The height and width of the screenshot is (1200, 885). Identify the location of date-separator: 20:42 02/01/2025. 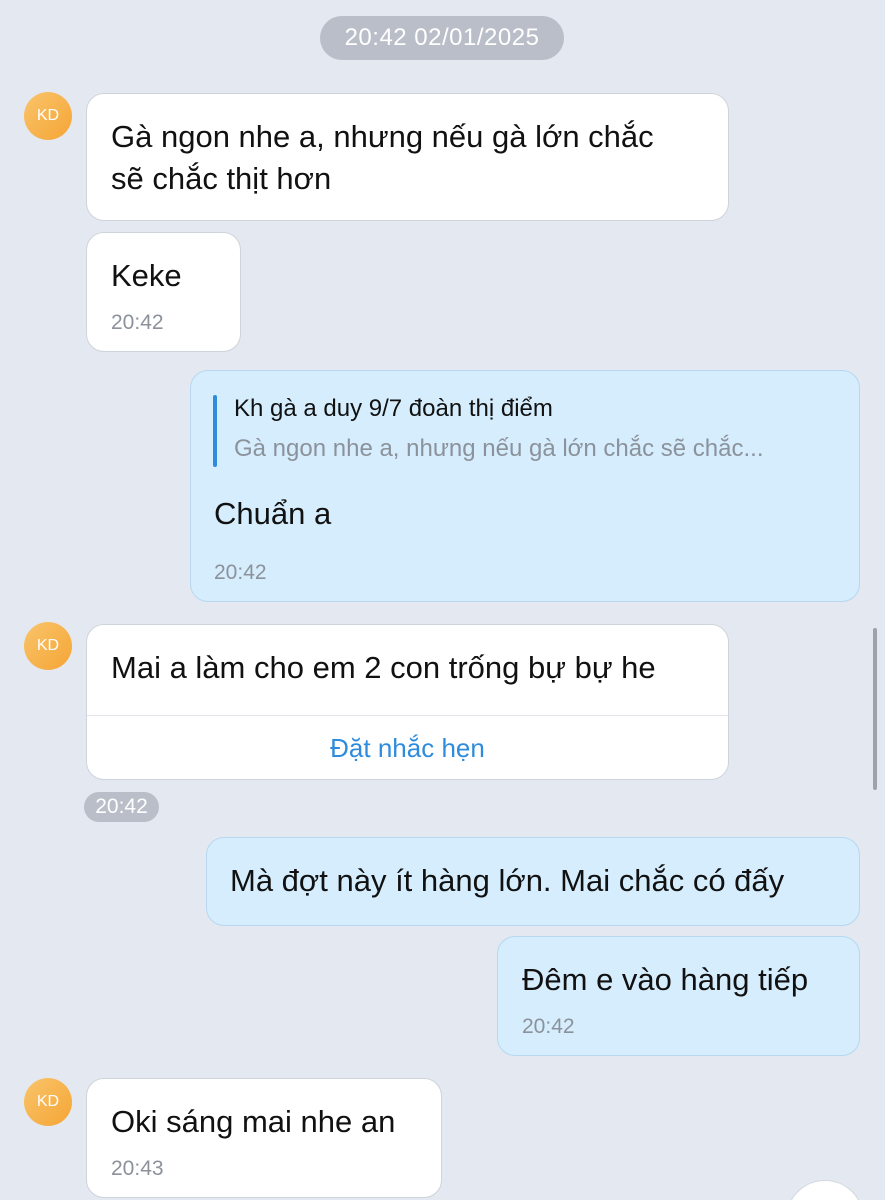
(442, 38).